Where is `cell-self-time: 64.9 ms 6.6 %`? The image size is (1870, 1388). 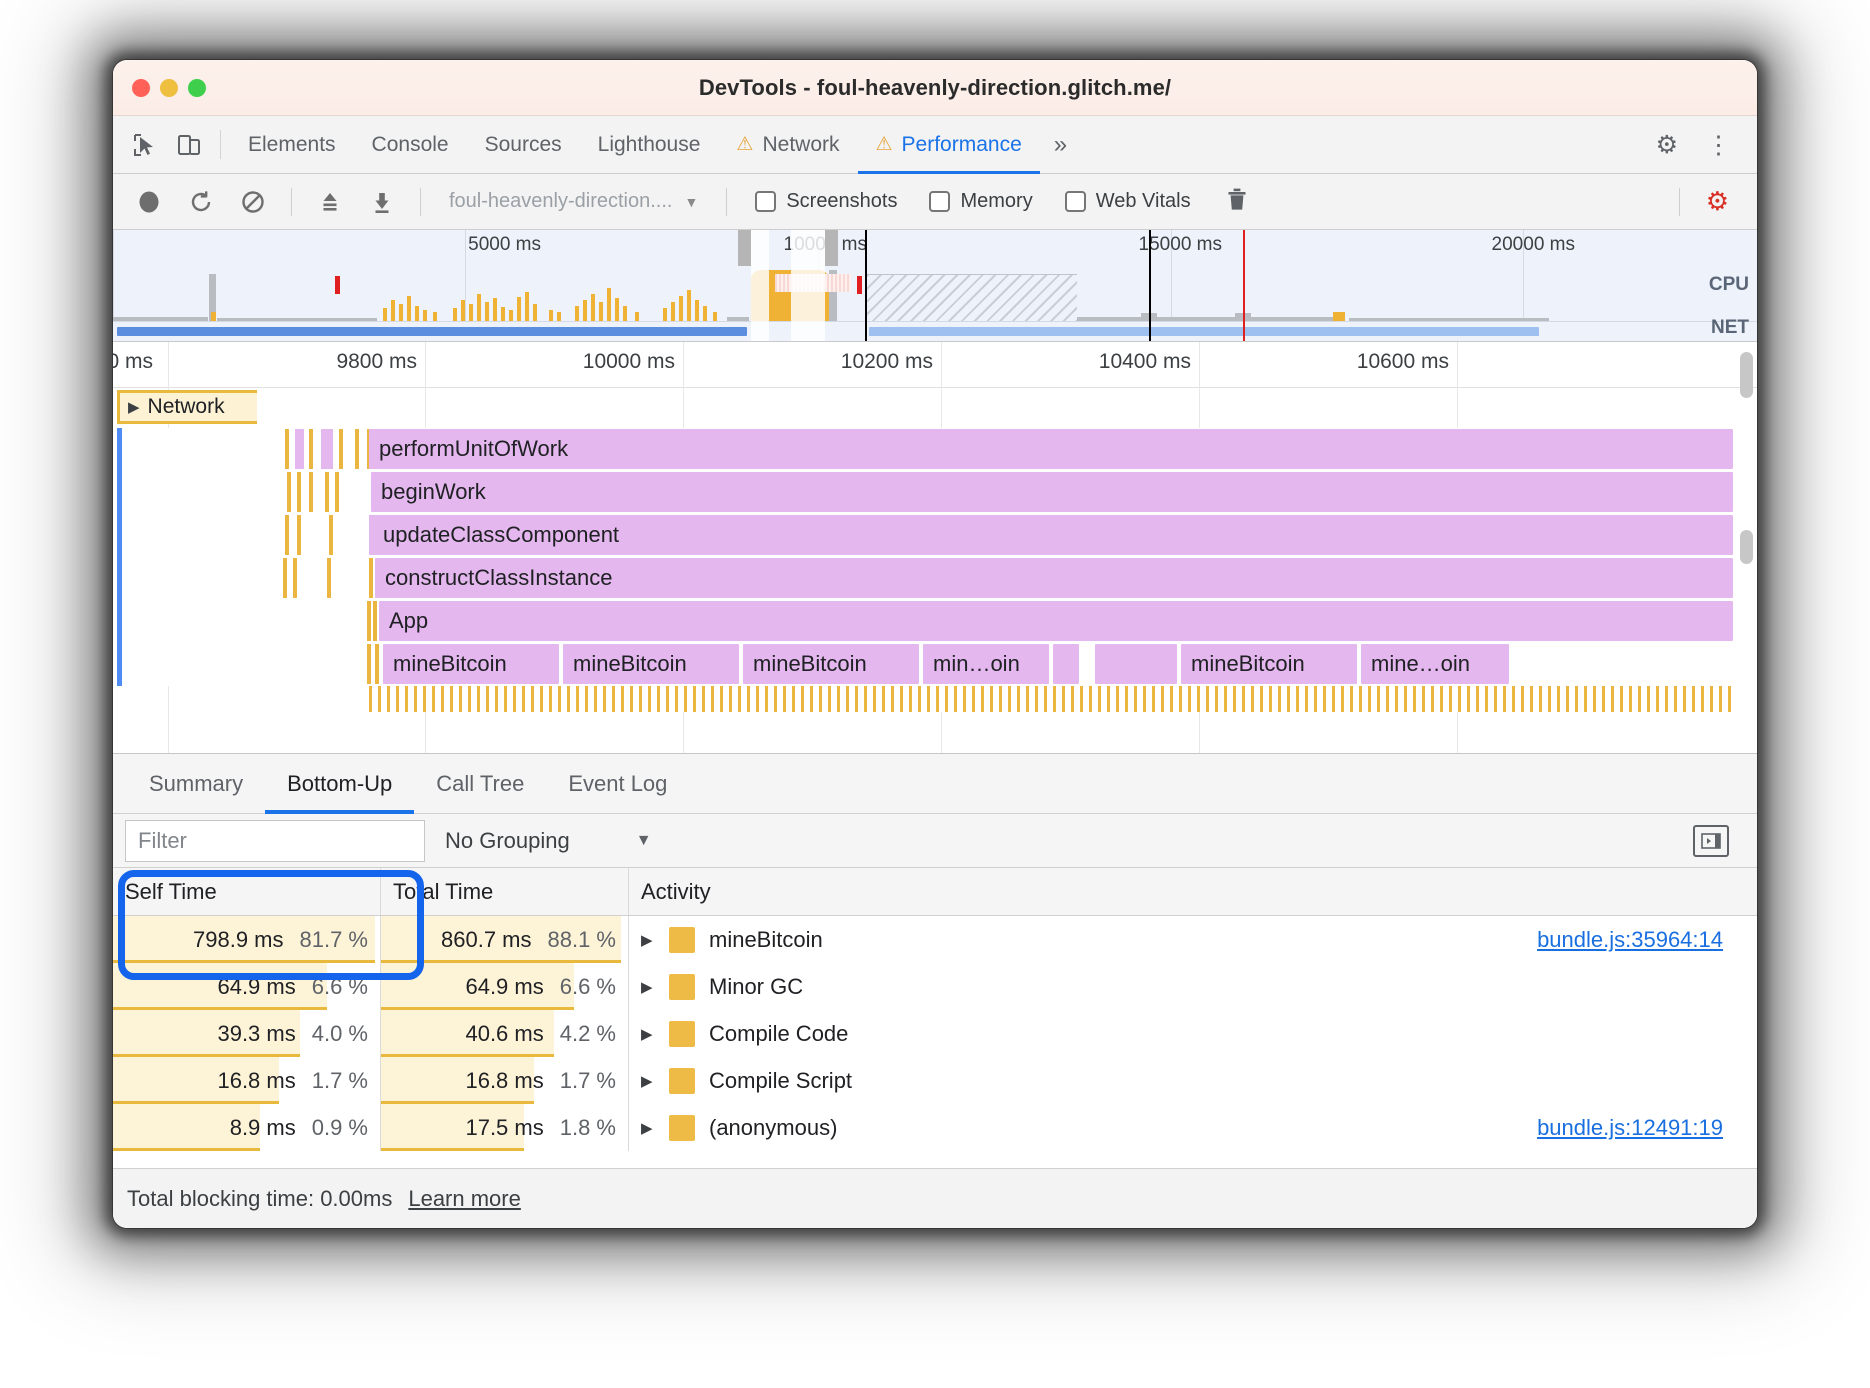 cell-self-time: 64.9 ms 6.6 % is located at coordinates (247, 986).